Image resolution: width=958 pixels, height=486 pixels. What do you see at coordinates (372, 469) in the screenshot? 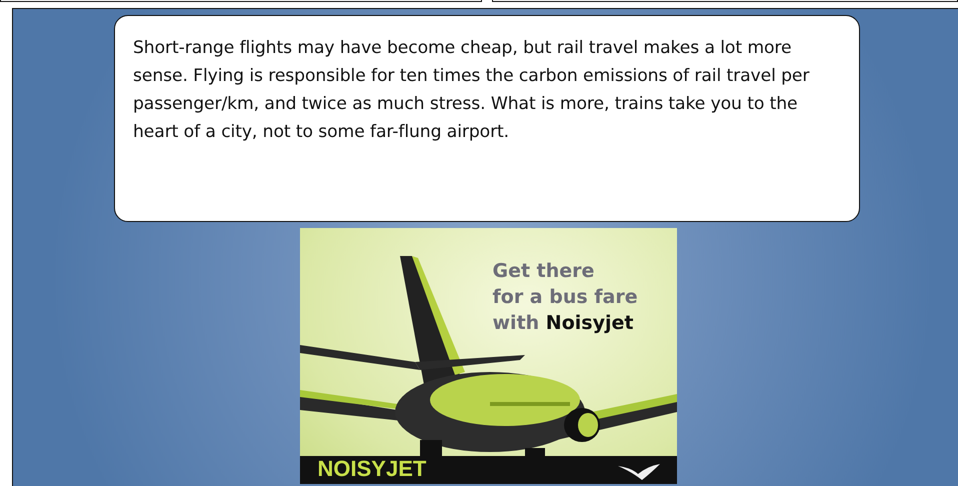
I see `advert-logo: NOISYJET` at bounding box center [372, 469].